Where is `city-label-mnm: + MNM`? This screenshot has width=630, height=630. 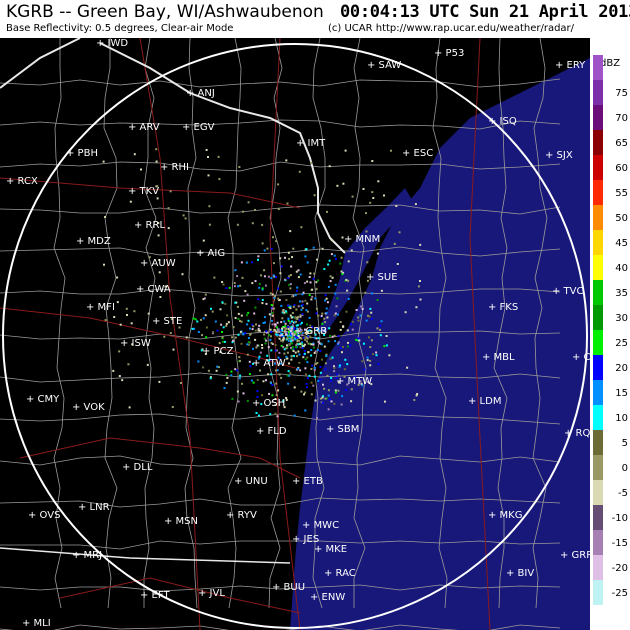 city-label-mnm: + MNM is located at coordinates (362, 239).